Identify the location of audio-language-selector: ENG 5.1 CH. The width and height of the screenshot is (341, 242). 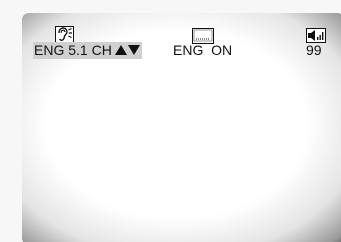
(87, 50).